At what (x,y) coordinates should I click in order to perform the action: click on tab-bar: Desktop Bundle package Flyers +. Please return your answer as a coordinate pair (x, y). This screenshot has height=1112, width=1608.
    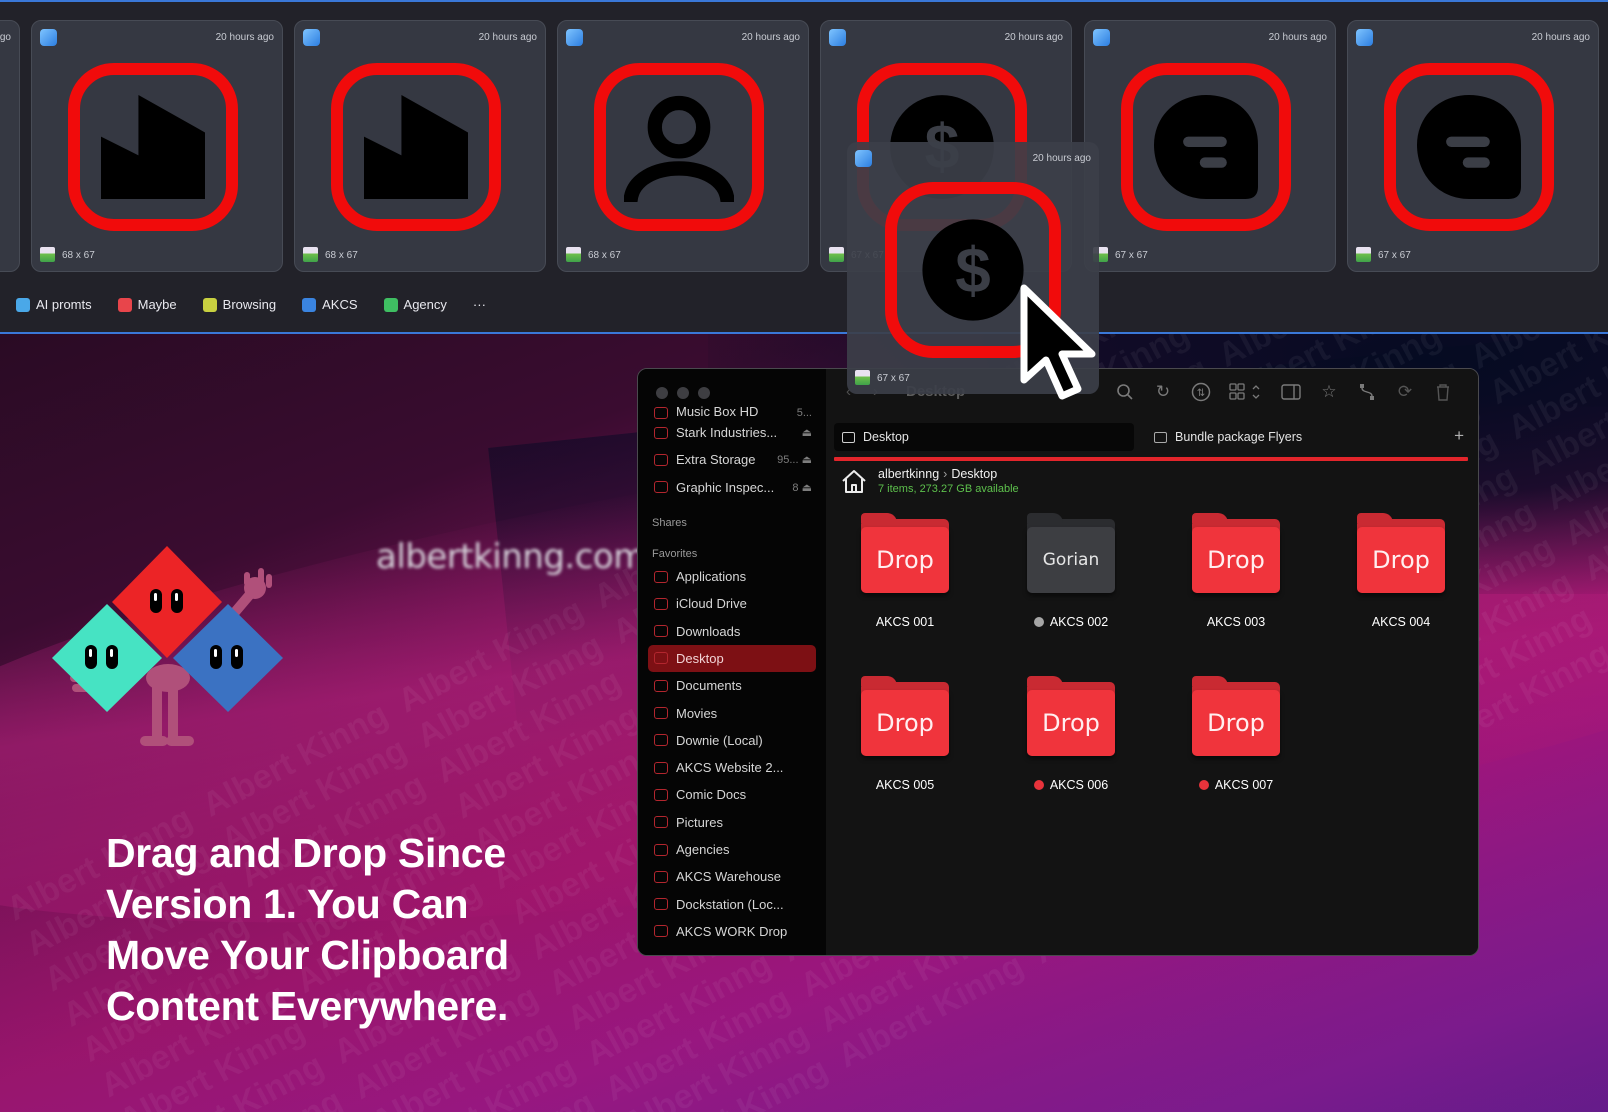
    Looking at the image, I should click on (1151, 437).